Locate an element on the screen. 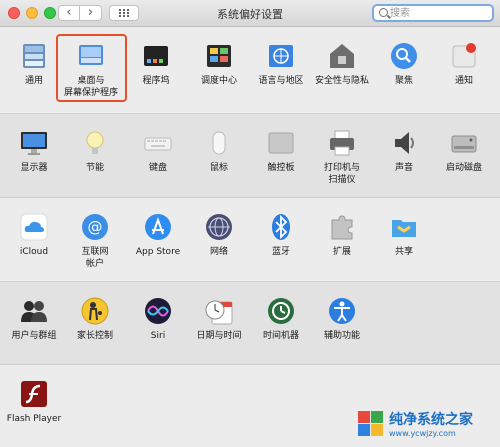 Image resolution: width=500 pixels, height=447 pixels. pane-label: 节能 is located at coordinates (94, 168).